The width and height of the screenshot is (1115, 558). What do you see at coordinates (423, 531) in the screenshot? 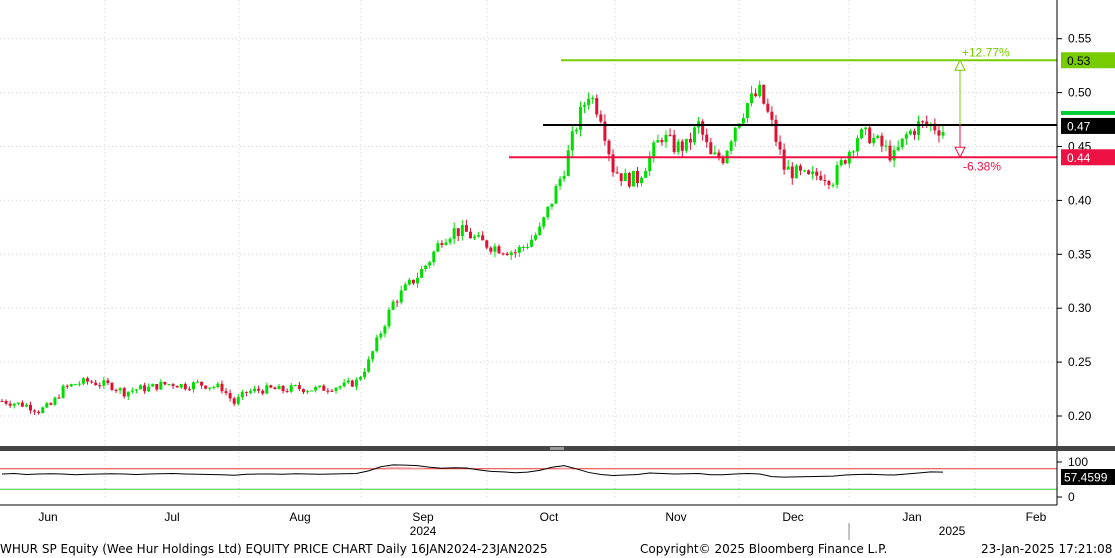
I see `year-label-2024: 2024` at bounding box center [423, 531].